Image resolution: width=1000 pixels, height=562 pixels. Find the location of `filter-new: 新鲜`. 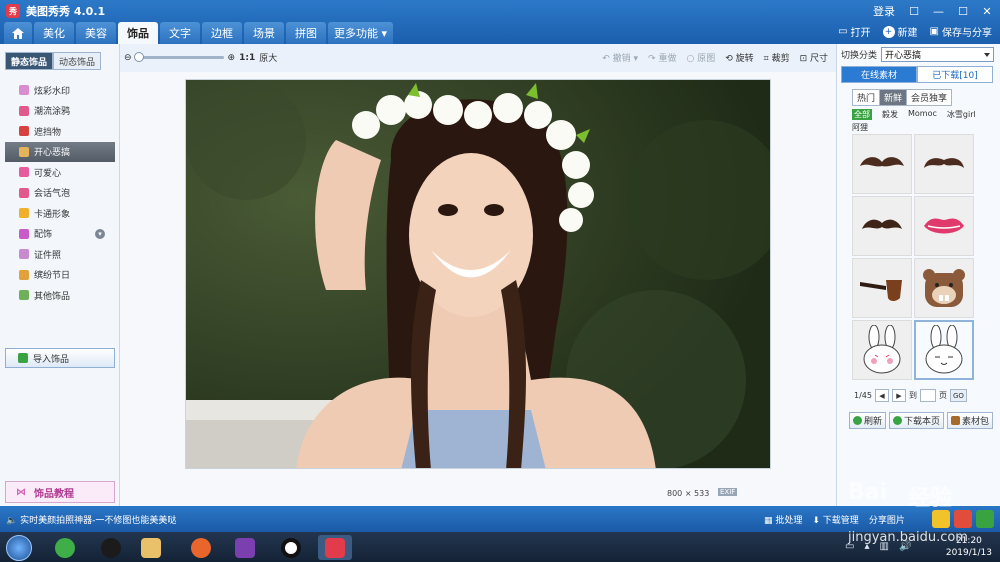

filter-new: 新鲜 is located at coordinates (894, 97).